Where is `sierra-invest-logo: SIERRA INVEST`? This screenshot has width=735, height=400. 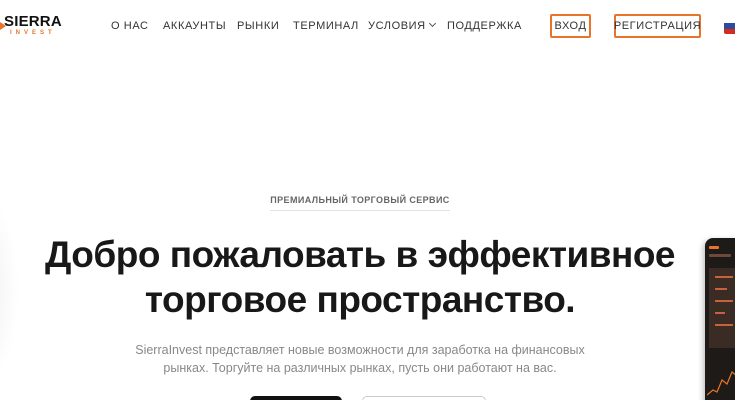 sierra-invest-logo: SIERRA INVEST is located at coordinates (36, 26).